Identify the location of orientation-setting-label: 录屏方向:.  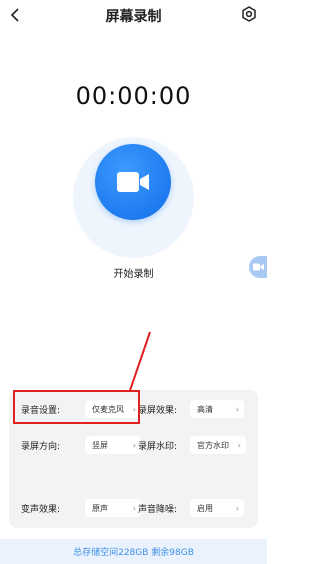
(41, 446).